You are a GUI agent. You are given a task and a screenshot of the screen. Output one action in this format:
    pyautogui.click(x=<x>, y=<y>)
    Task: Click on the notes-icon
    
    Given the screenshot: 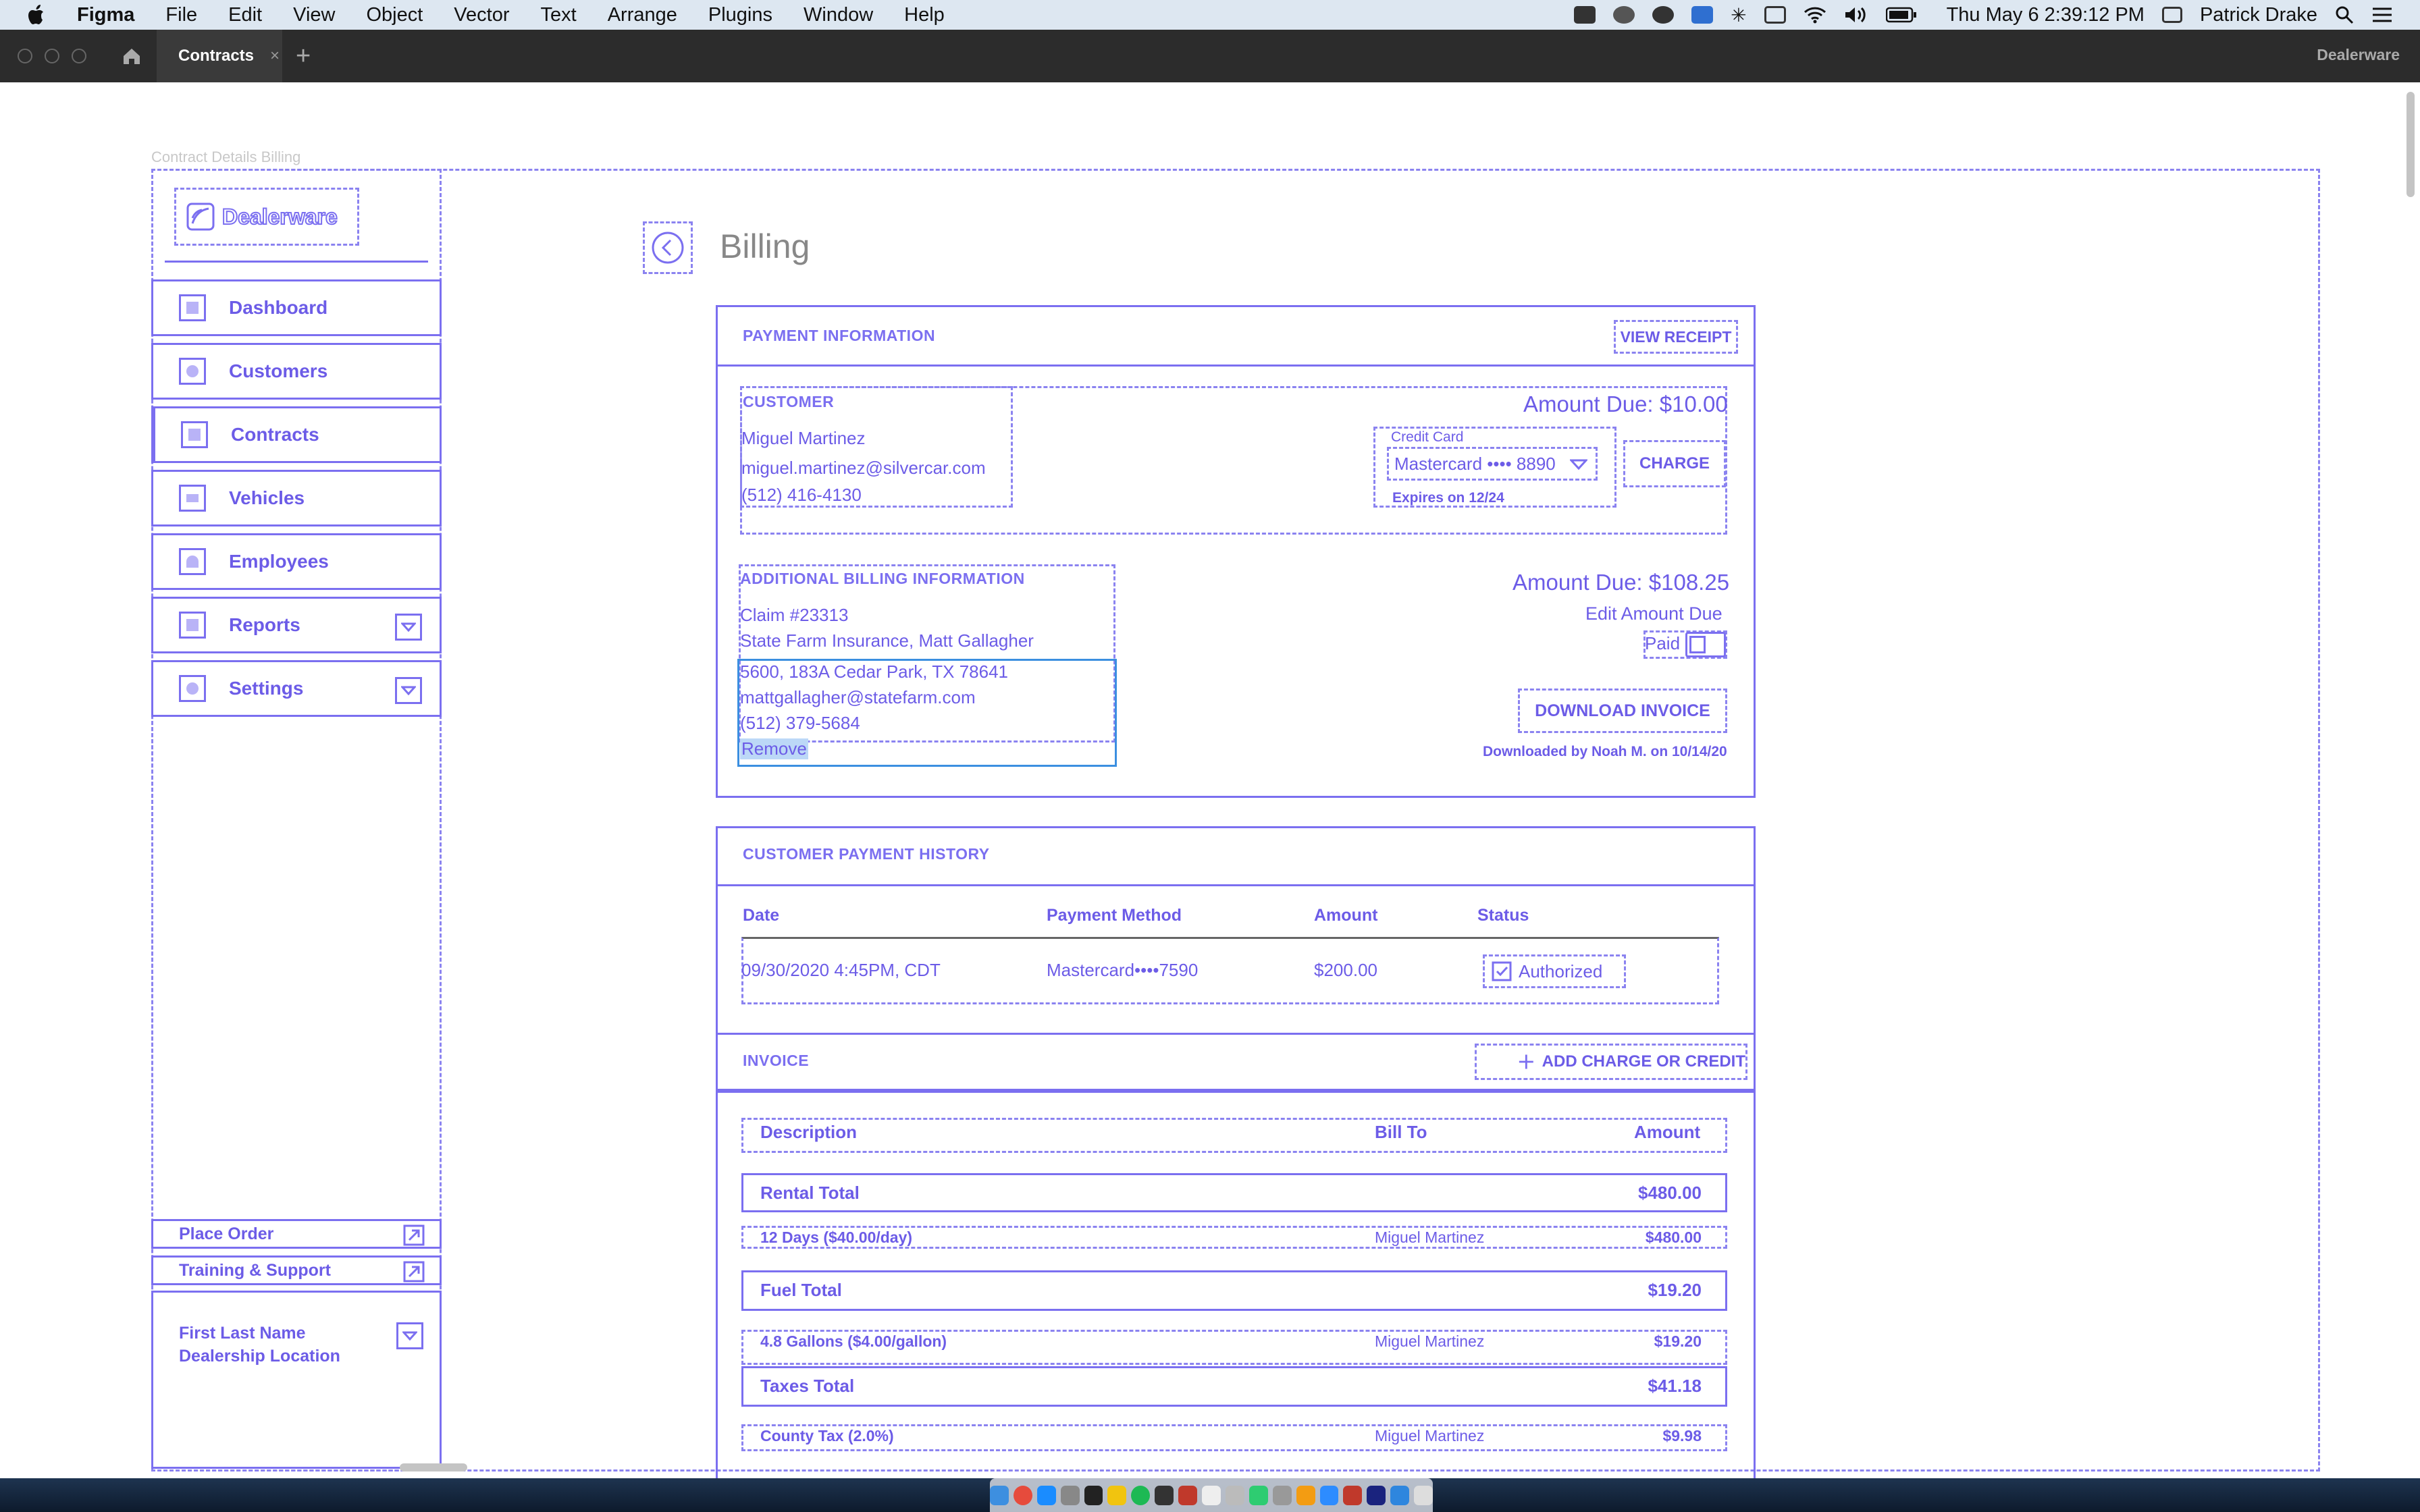 What is the action you would take?
    pyautogui.click(x=1117, y=1495)
    